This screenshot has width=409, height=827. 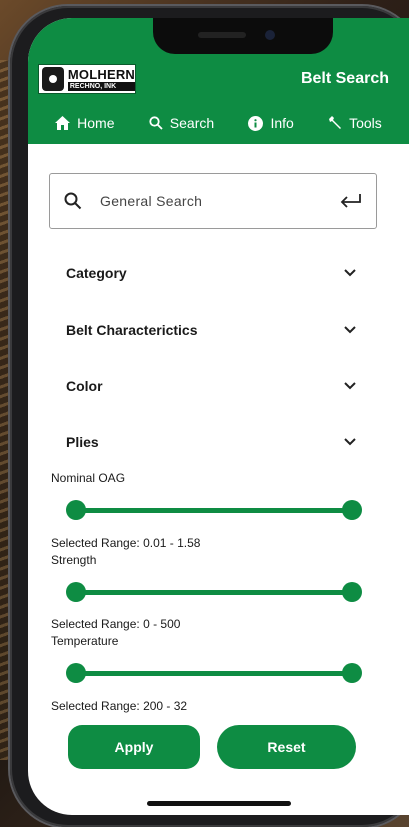 I want to click on strength-range-slider, so click(x=214, y=592).